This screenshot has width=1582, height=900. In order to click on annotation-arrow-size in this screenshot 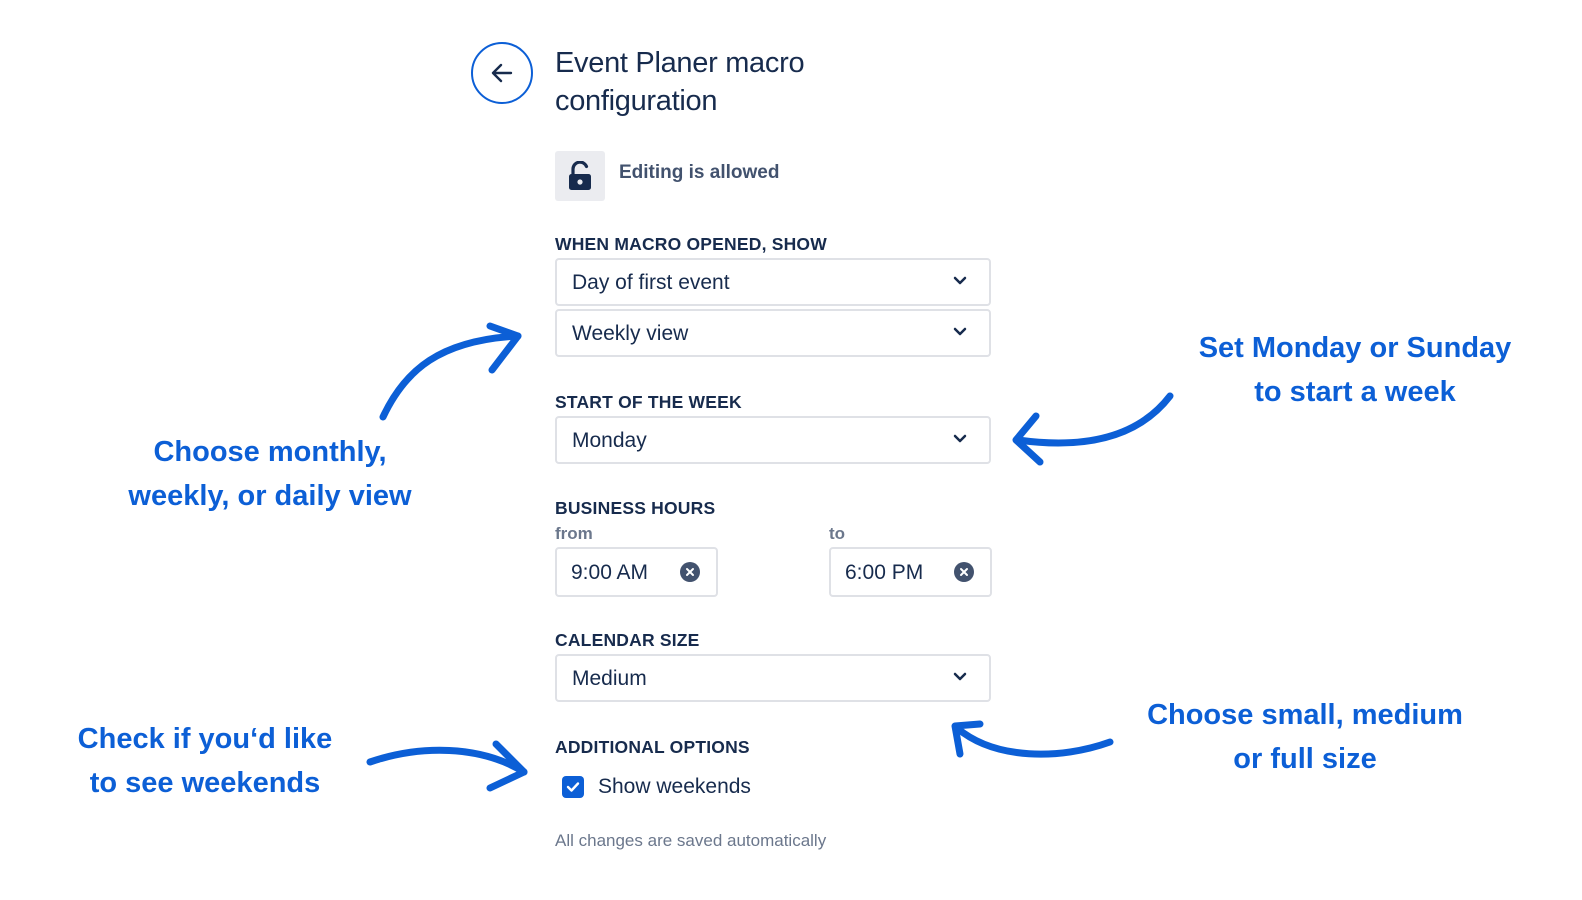, I will do `click(1033, 741)`.